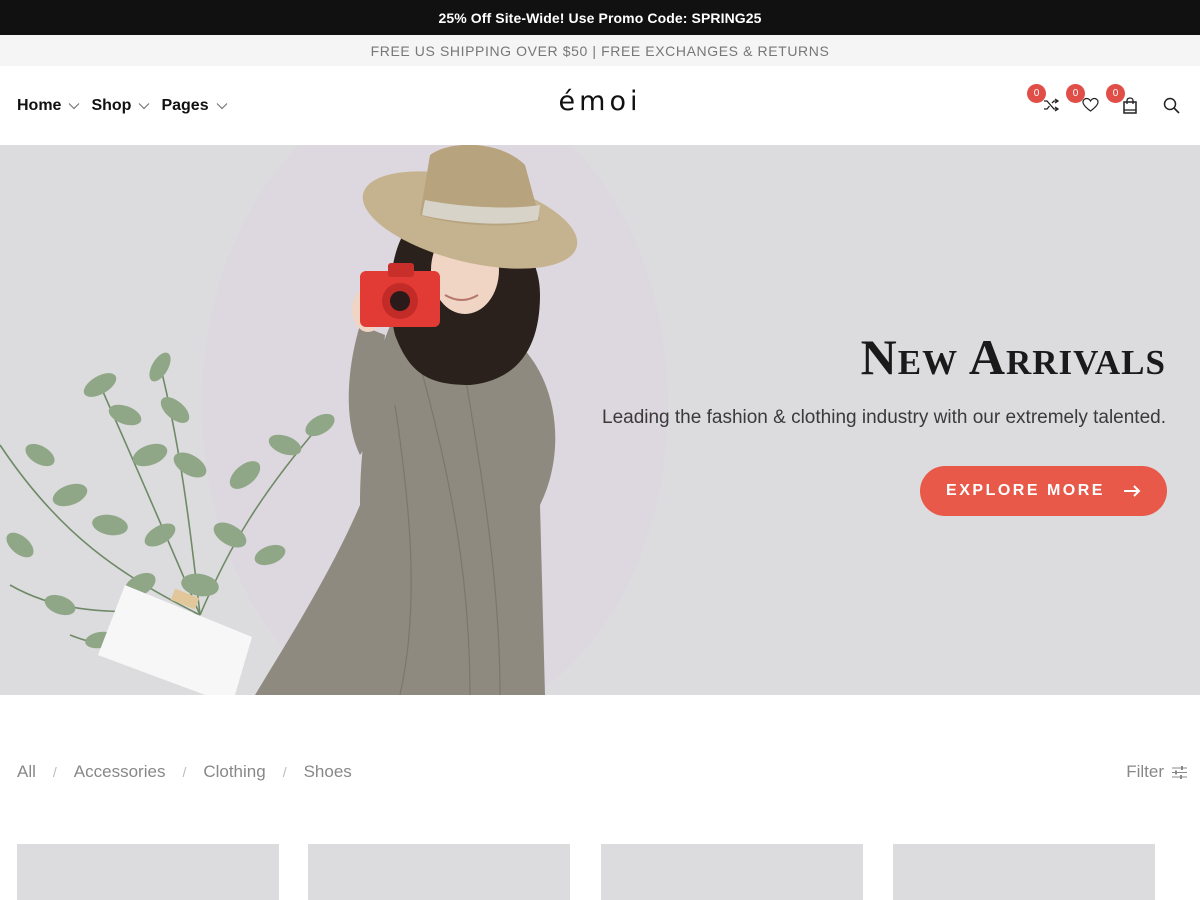 The width and height of the screenshot is (1200, 900). What do you see at coordinates (1132, 491) in the screenshot?
I see `arrow-right-icon` at bounding box center [1132, 491].